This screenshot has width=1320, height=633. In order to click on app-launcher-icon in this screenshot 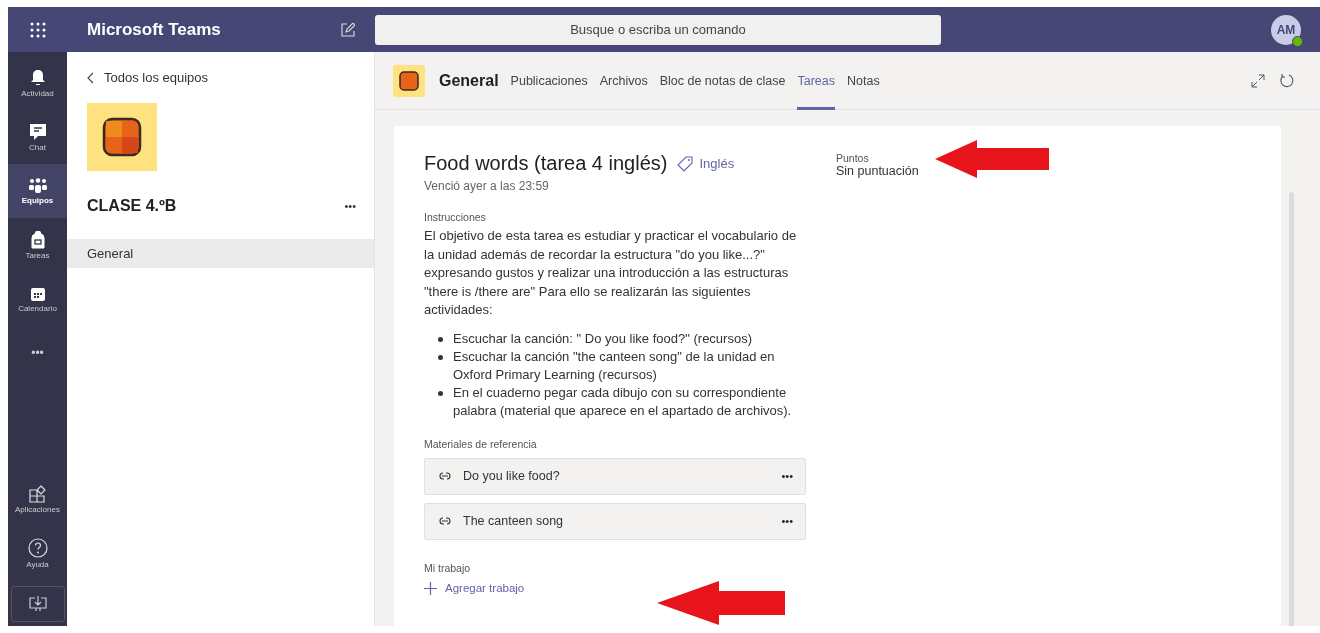, I will do `click(37, 29)`.